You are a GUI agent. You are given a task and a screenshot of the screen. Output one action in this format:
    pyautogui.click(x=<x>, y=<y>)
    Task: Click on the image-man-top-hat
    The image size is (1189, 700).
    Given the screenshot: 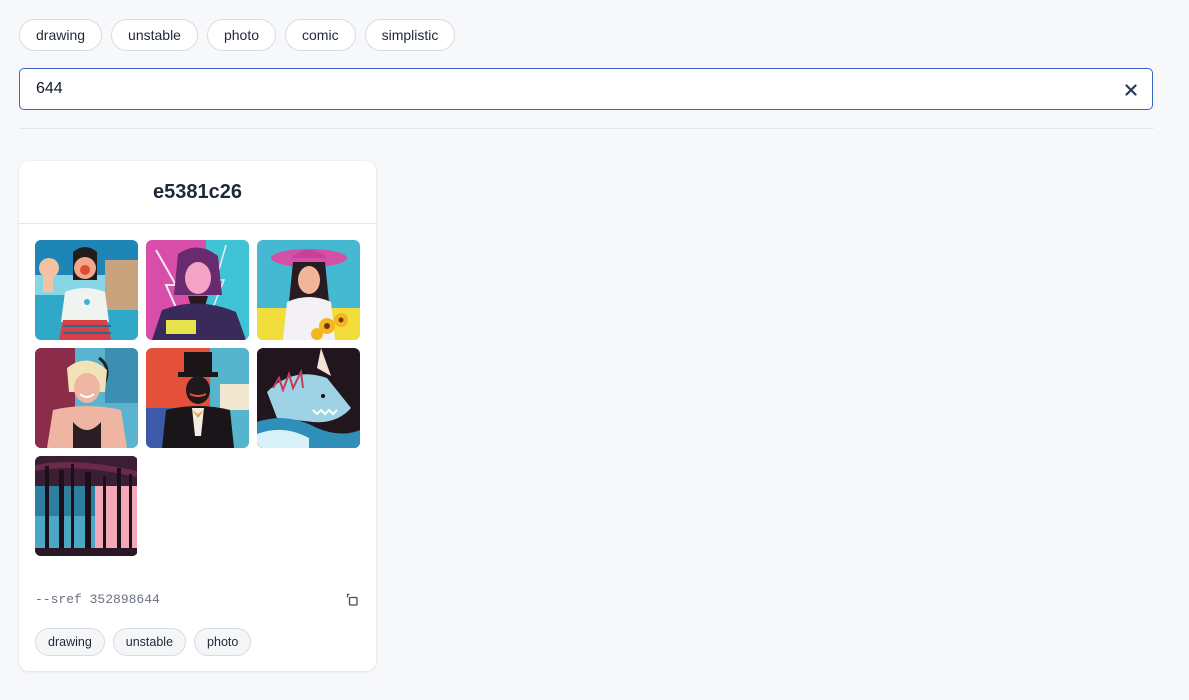 What is the action you would take?
    pyautogui.click(x=197, y=398)
    